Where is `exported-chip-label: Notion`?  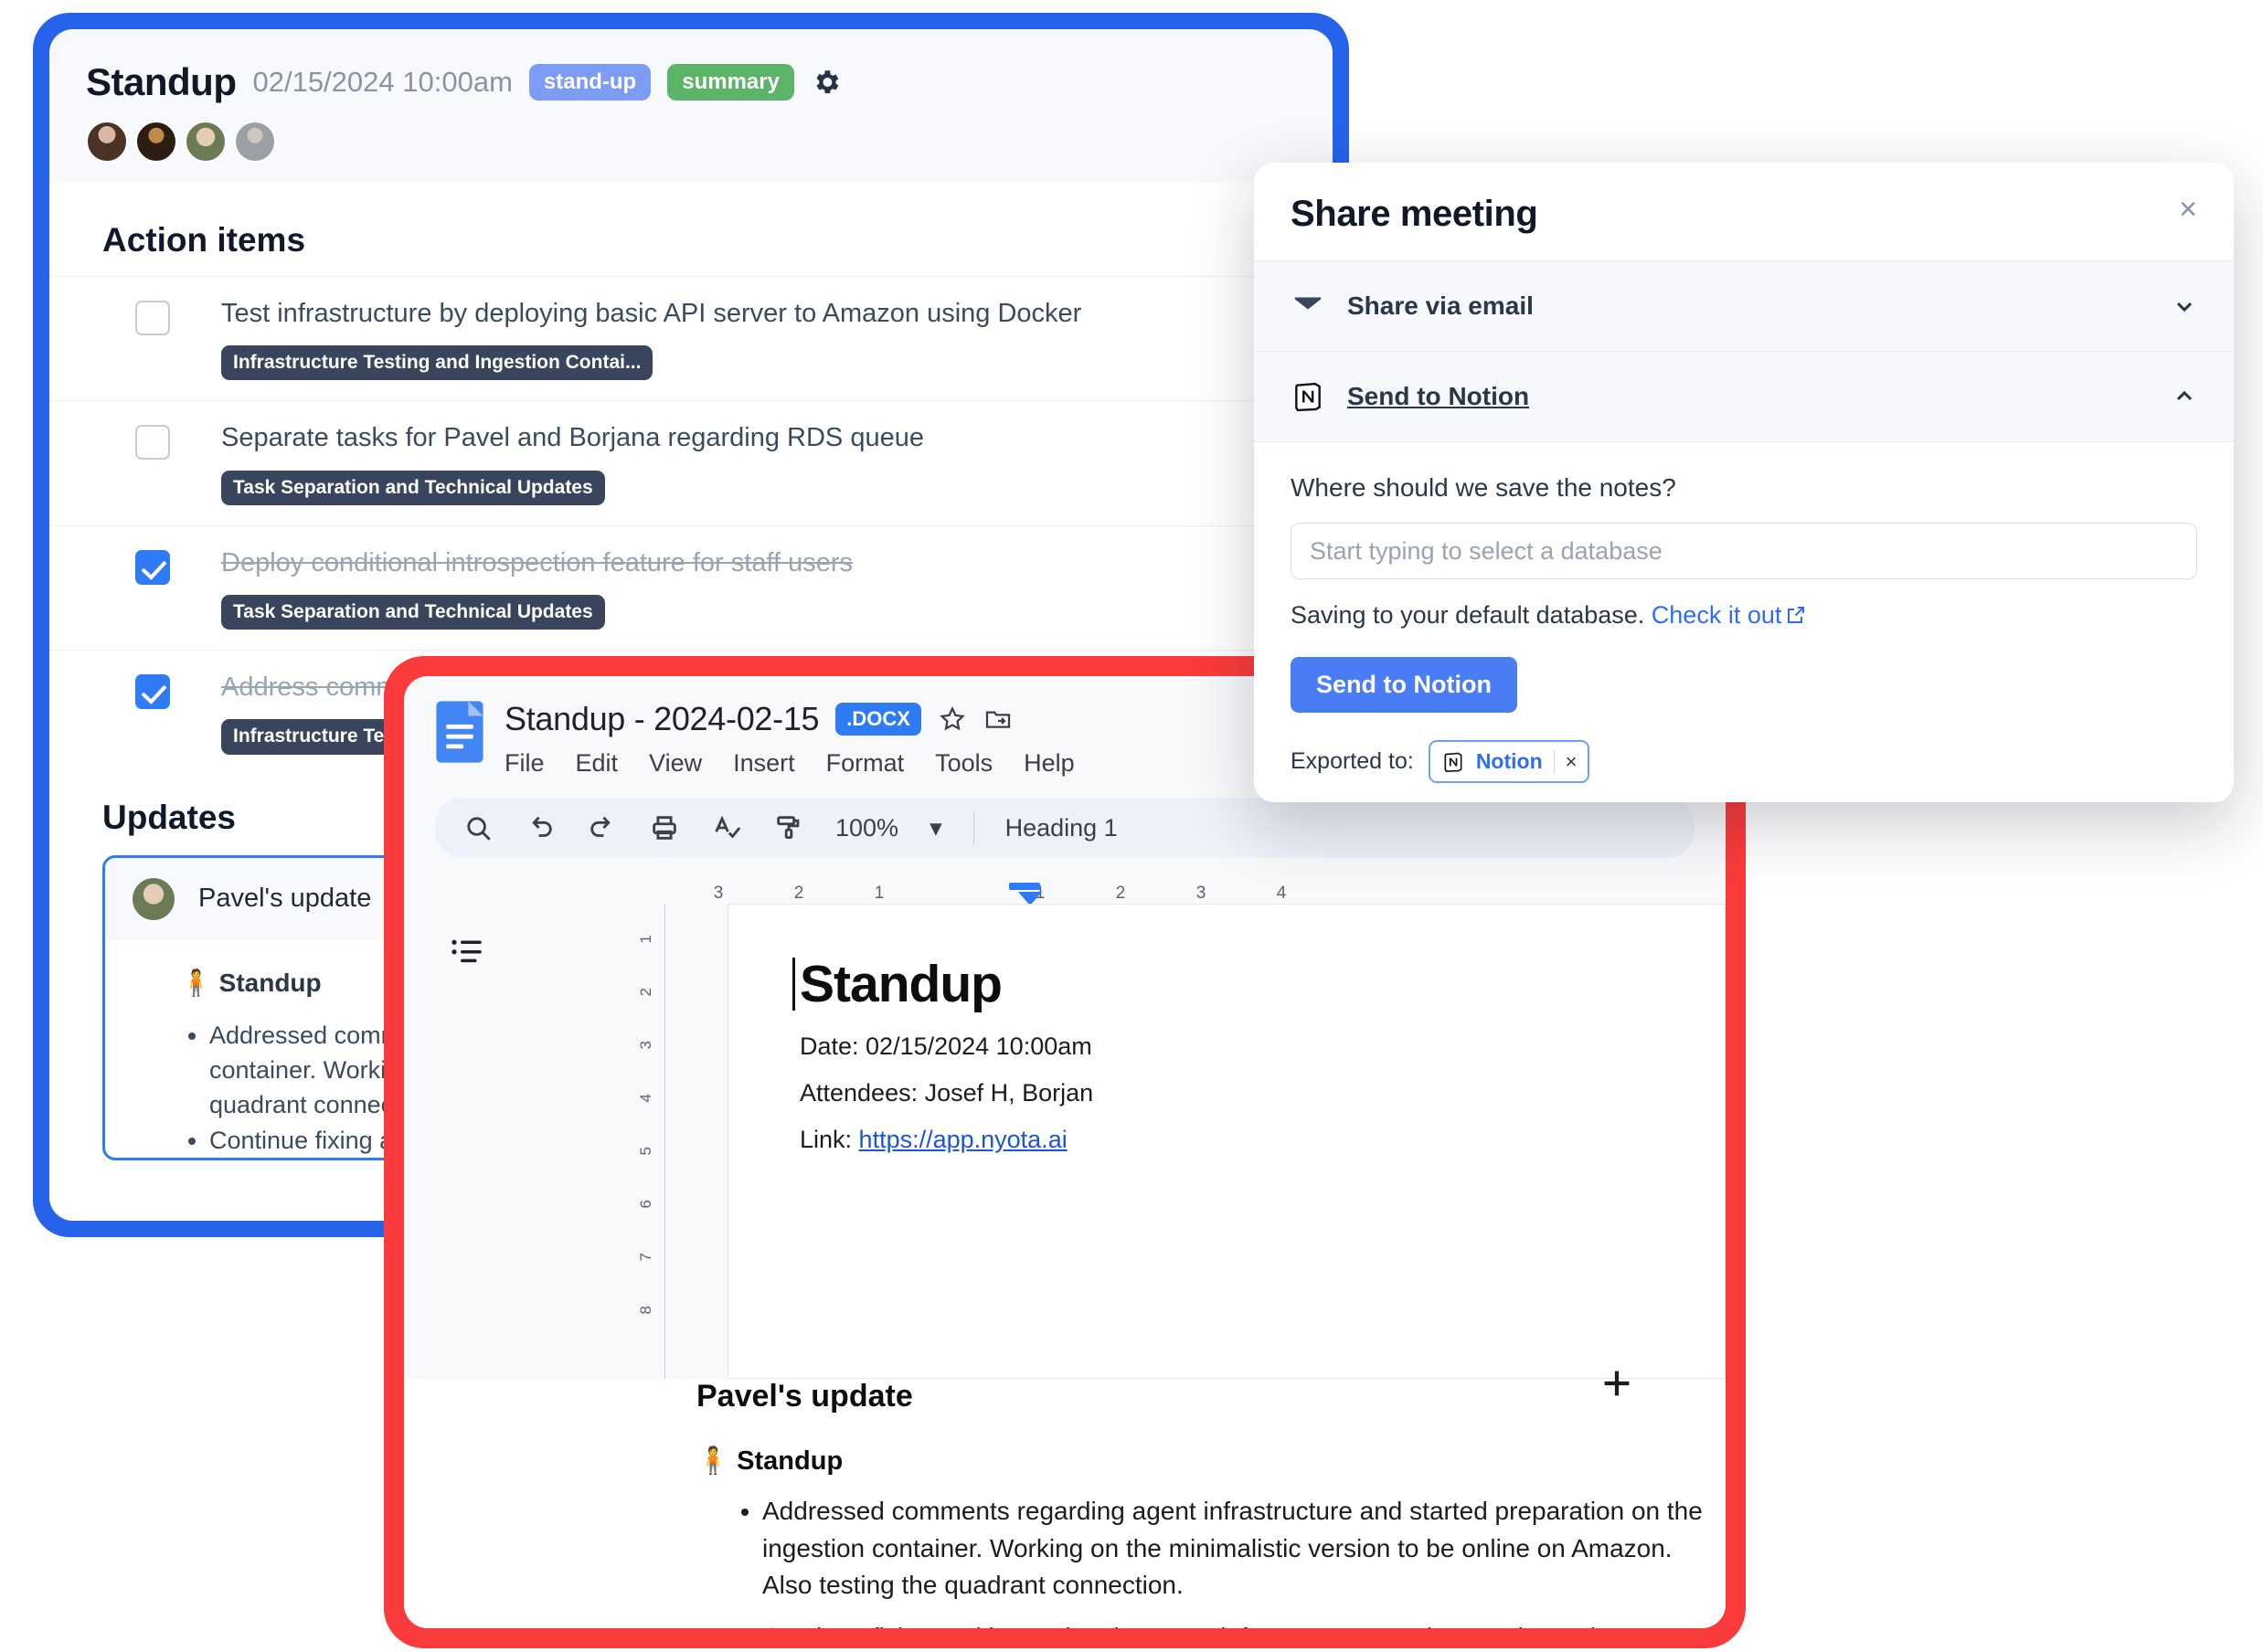
exported-chip-label: Notion is located at coordinates (1509, 761).